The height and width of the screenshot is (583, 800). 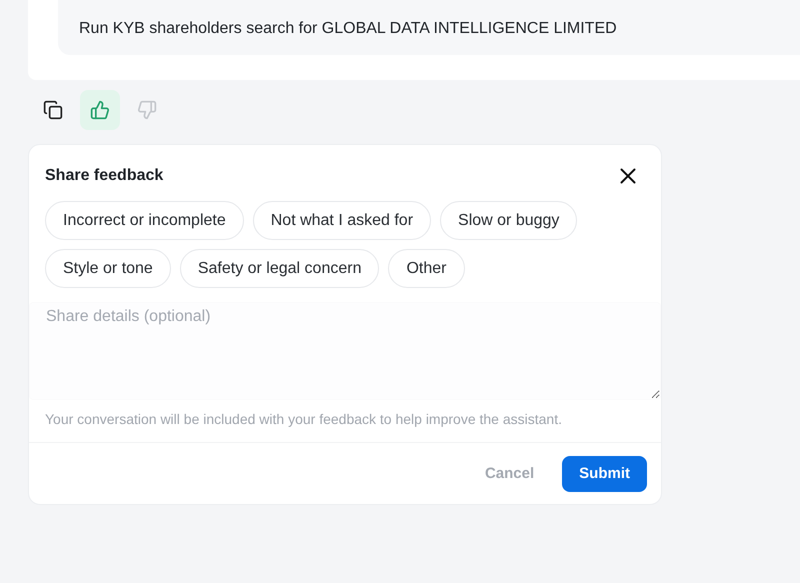 What do you see at coordinates (348, 28) in the screenshot?
I see `message-text: Run KYB shareholders search for GLOBAL DATA INTELLIGENCE LIMITED` at bounding box center [348, 28].